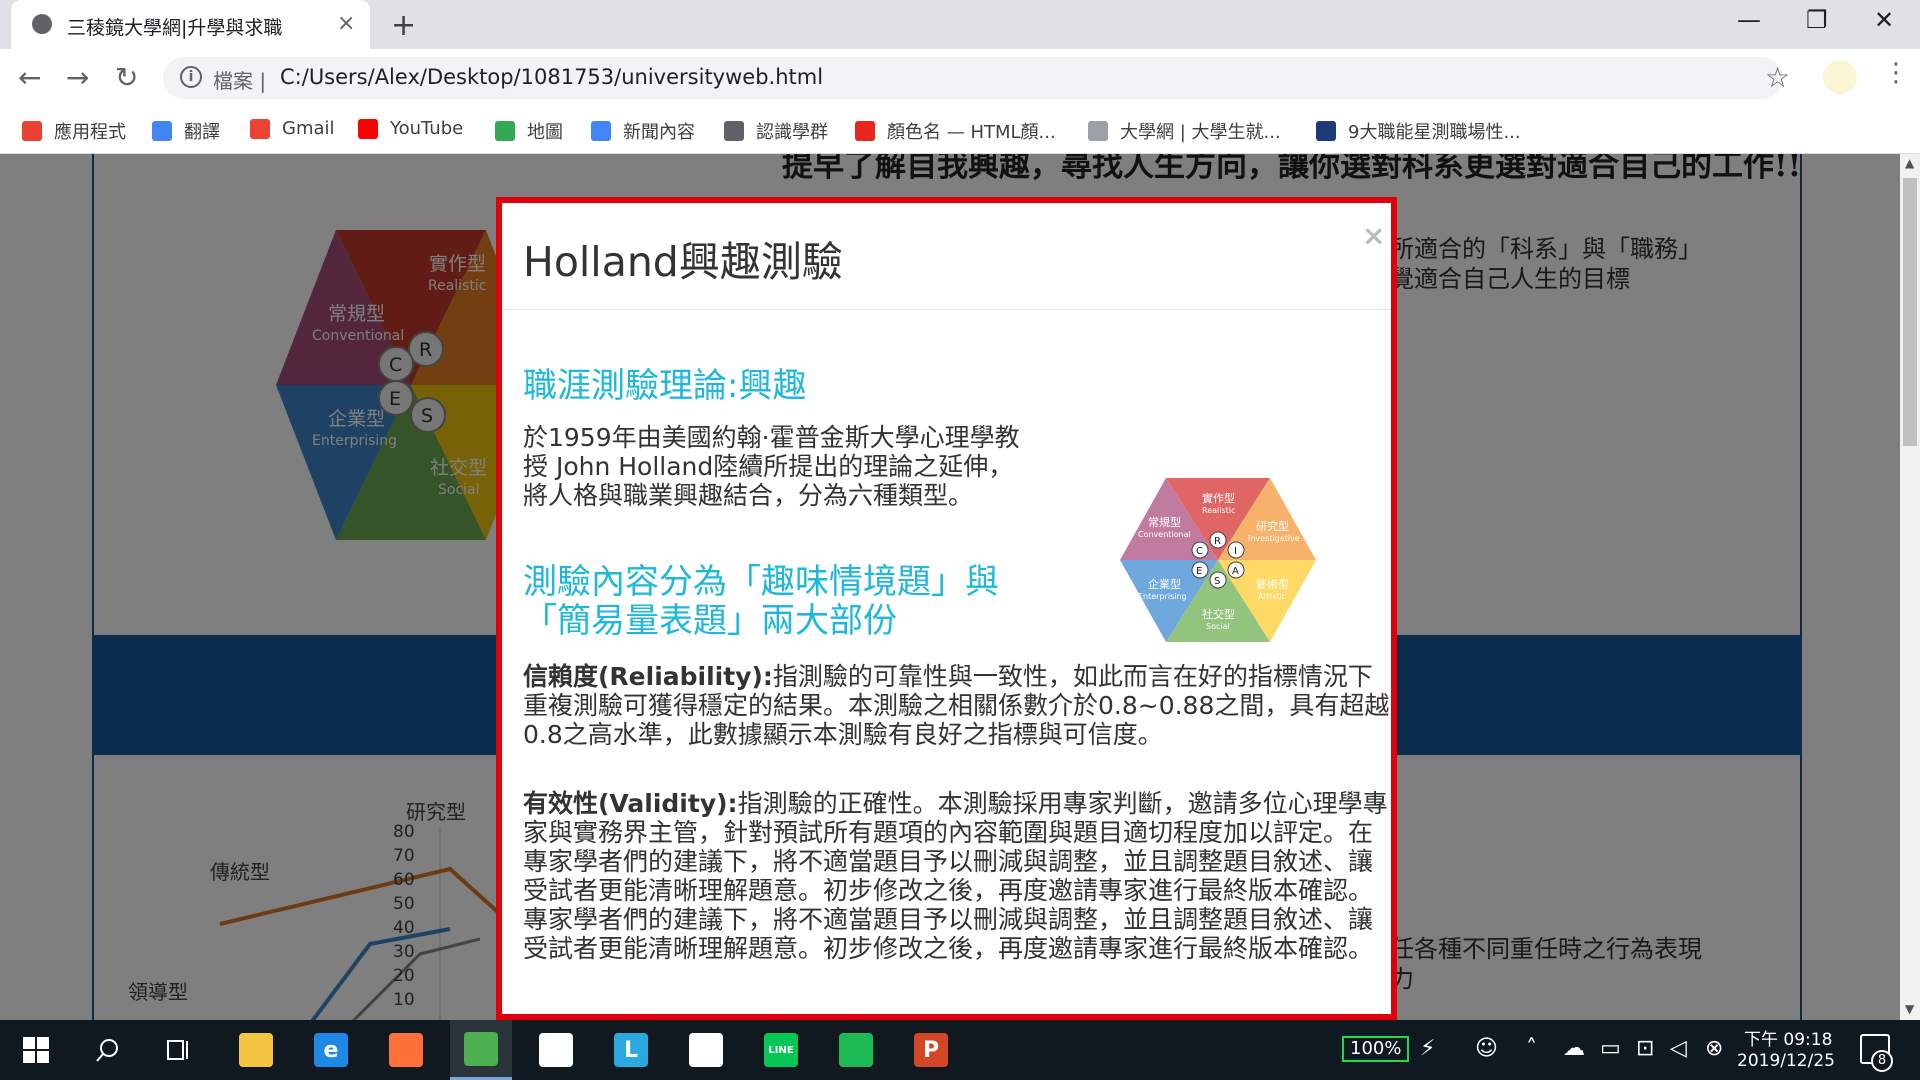 The height and width of the screenshot is (1080, 1920). I want to click on section-heading-theory: 職涯測驗理論:興趣, so click(665, 386).